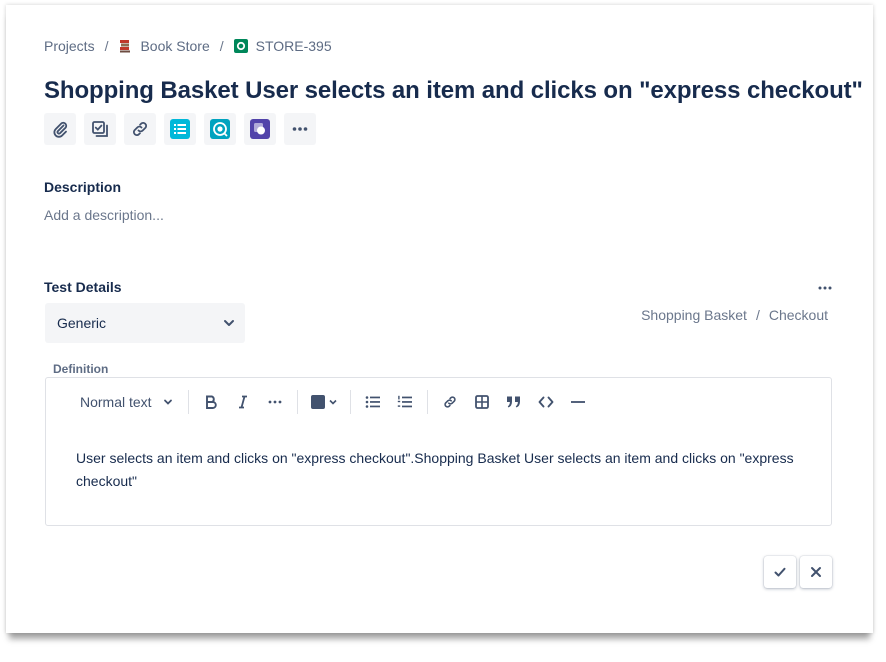 This screenshot has width=886, height=662. I want to click on app-list-icon, so click(180, 129).